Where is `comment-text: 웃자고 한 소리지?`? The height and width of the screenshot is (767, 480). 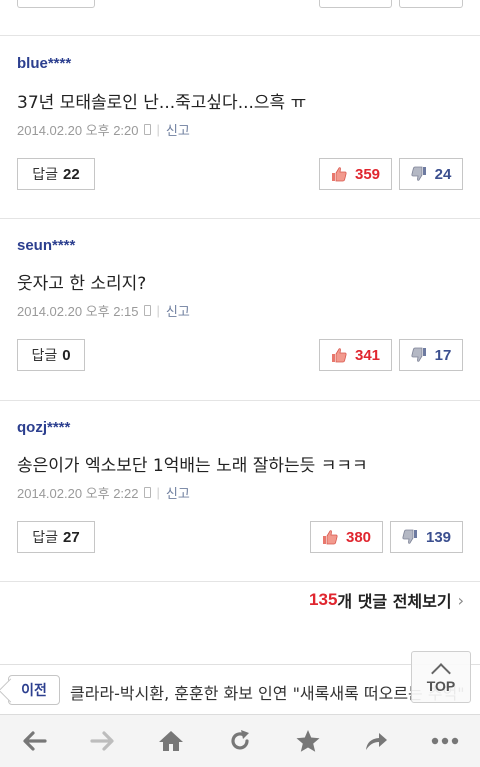
comment-text: 웃자고 한 소리지? is located at coordinates (82, 284).